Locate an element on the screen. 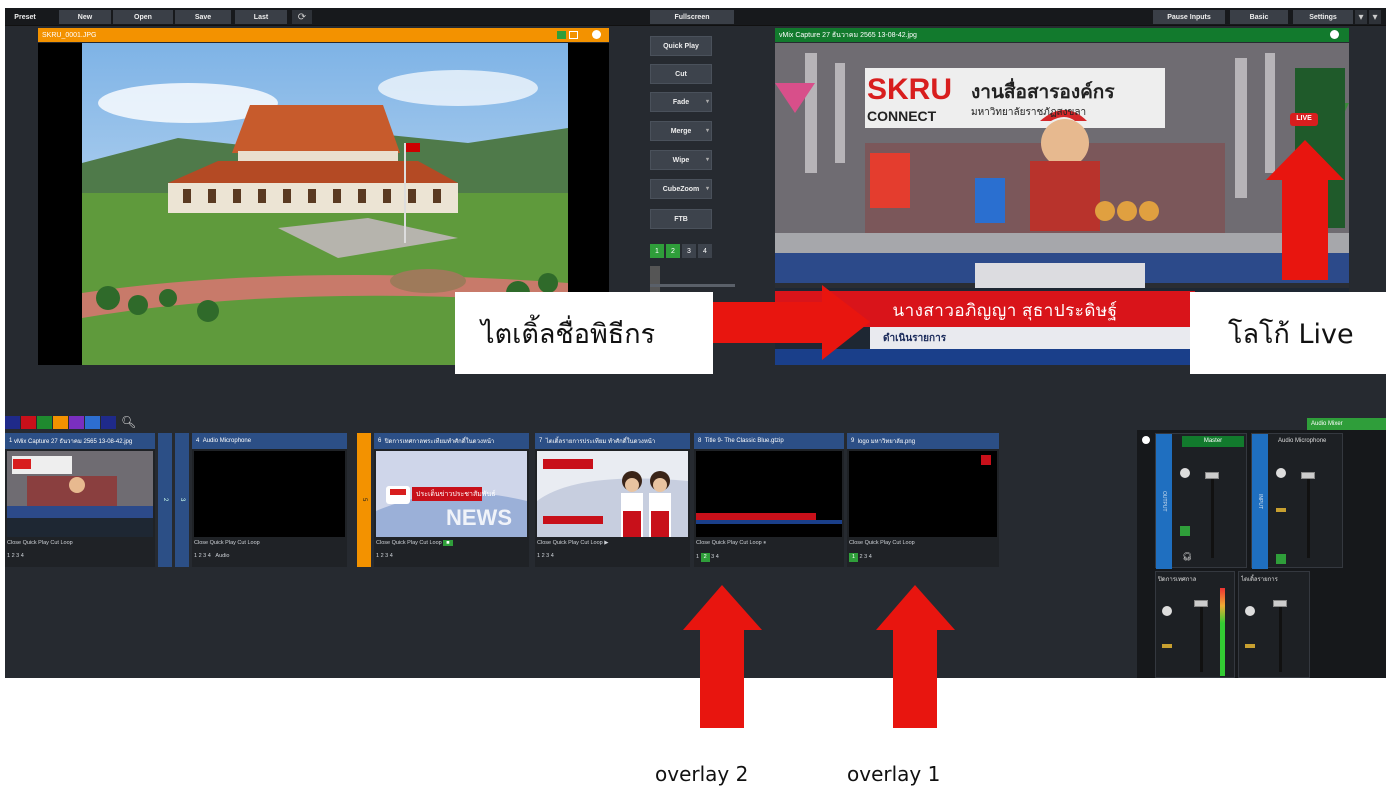  channel-f-fader-knob is located at coordinates (1280, 603).